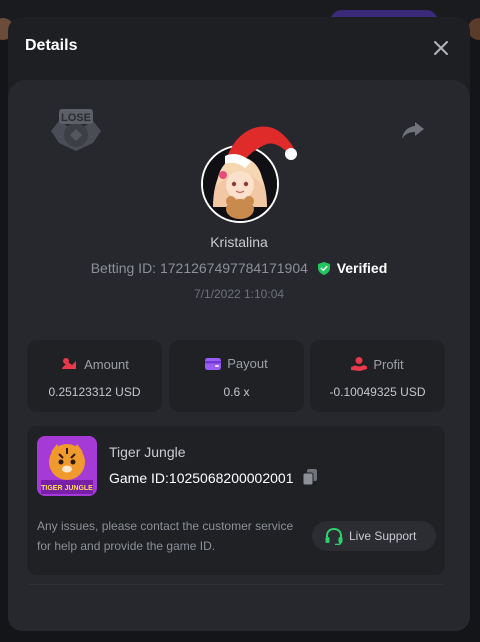 This screenshot has width=480, height=642. What do you see at coordinates (236, 584) in the screenshot?
I see `divider` at bounding box center [236, 584].